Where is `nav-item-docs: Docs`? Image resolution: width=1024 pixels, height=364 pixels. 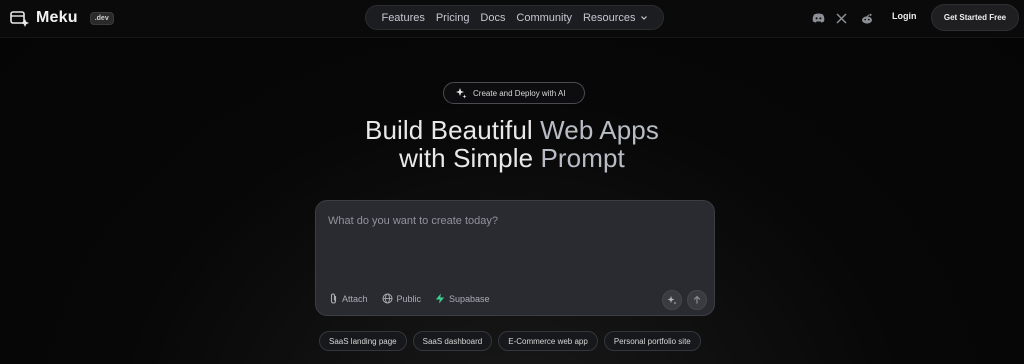 nav-item-docs: Docs is located at coordinates (492, 18).